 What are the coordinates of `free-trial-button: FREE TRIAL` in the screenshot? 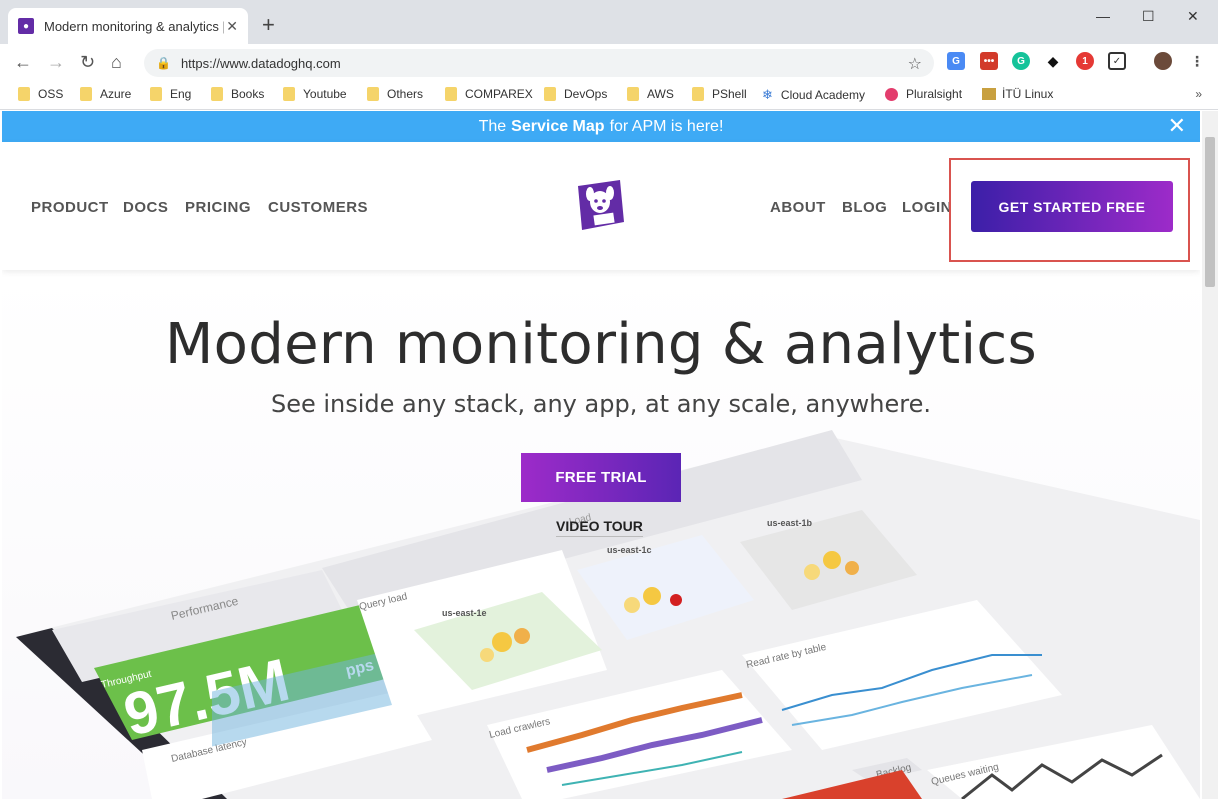 It's located at (601, 477).